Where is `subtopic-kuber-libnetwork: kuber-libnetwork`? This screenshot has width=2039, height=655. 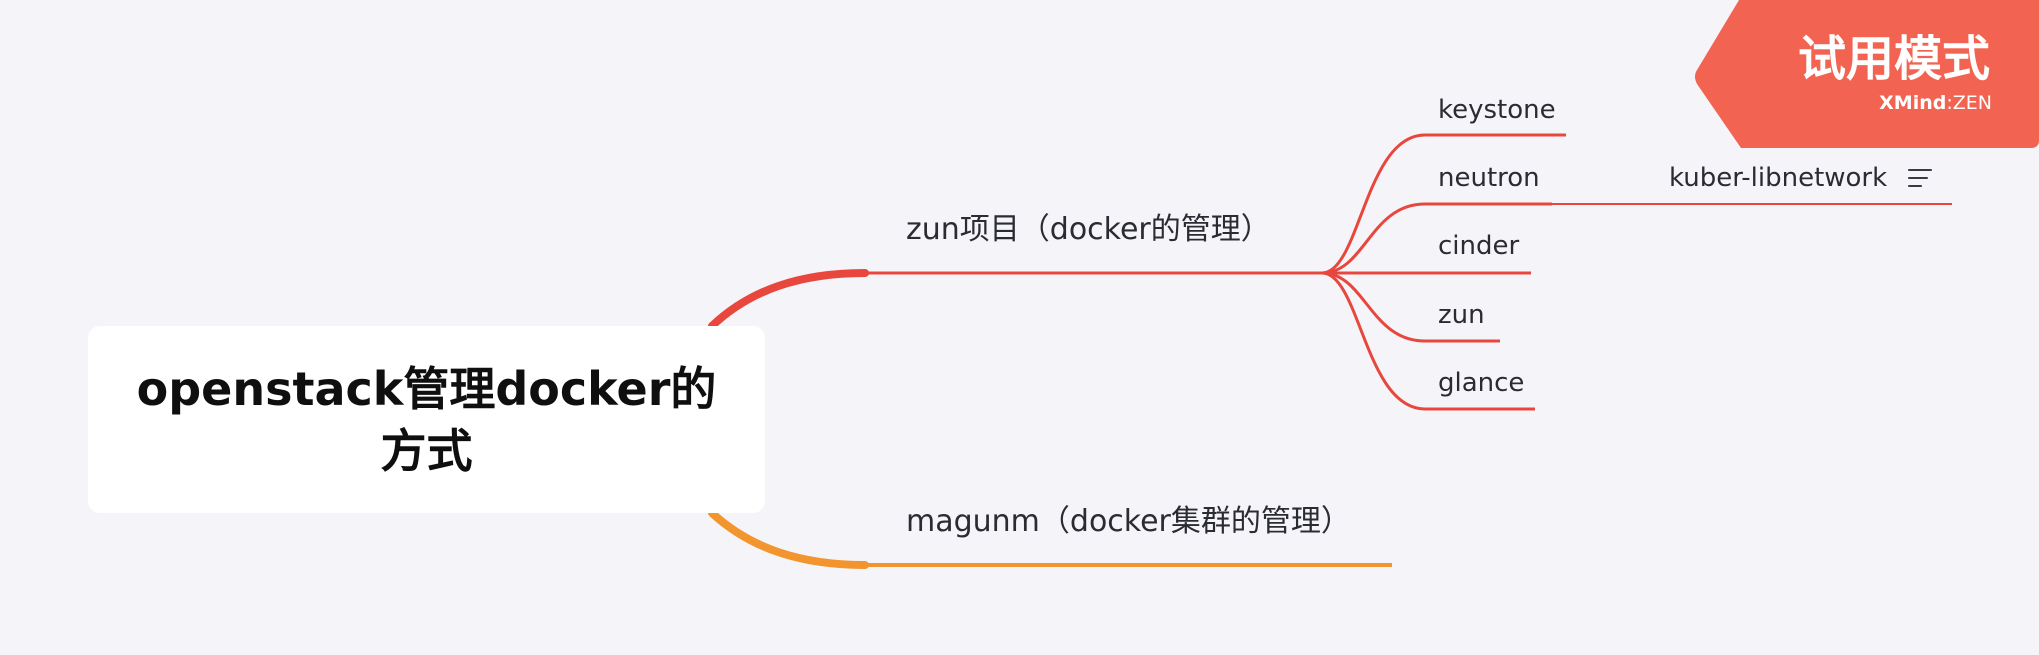 subtopic-kuber-libnetwork: kuber-libnetwork is located at coordinates (1778, 178).